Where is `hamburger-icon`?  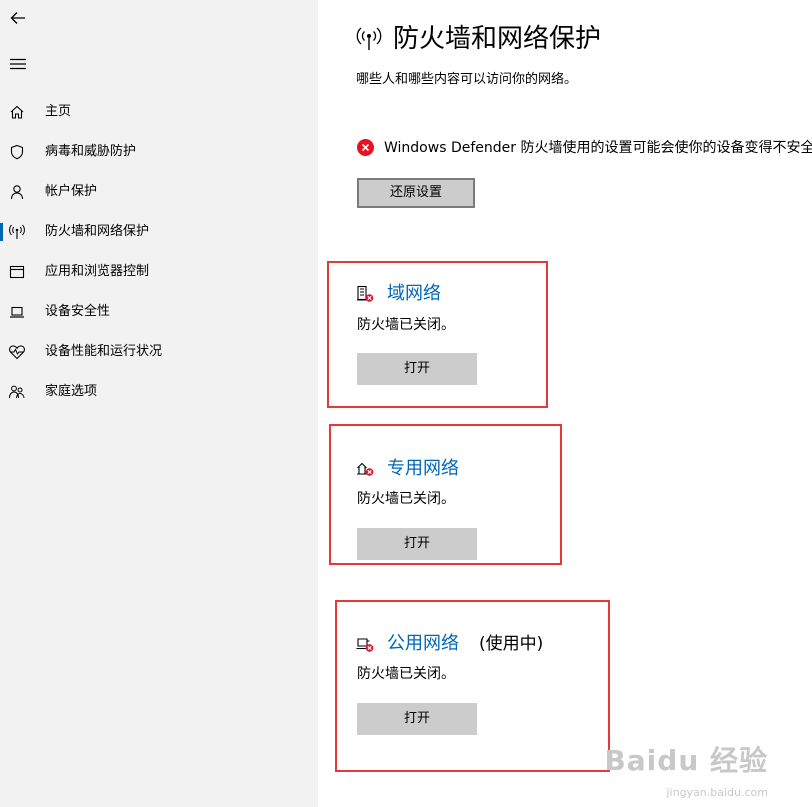 hamburger-icon is located at coordinates (18, 64).